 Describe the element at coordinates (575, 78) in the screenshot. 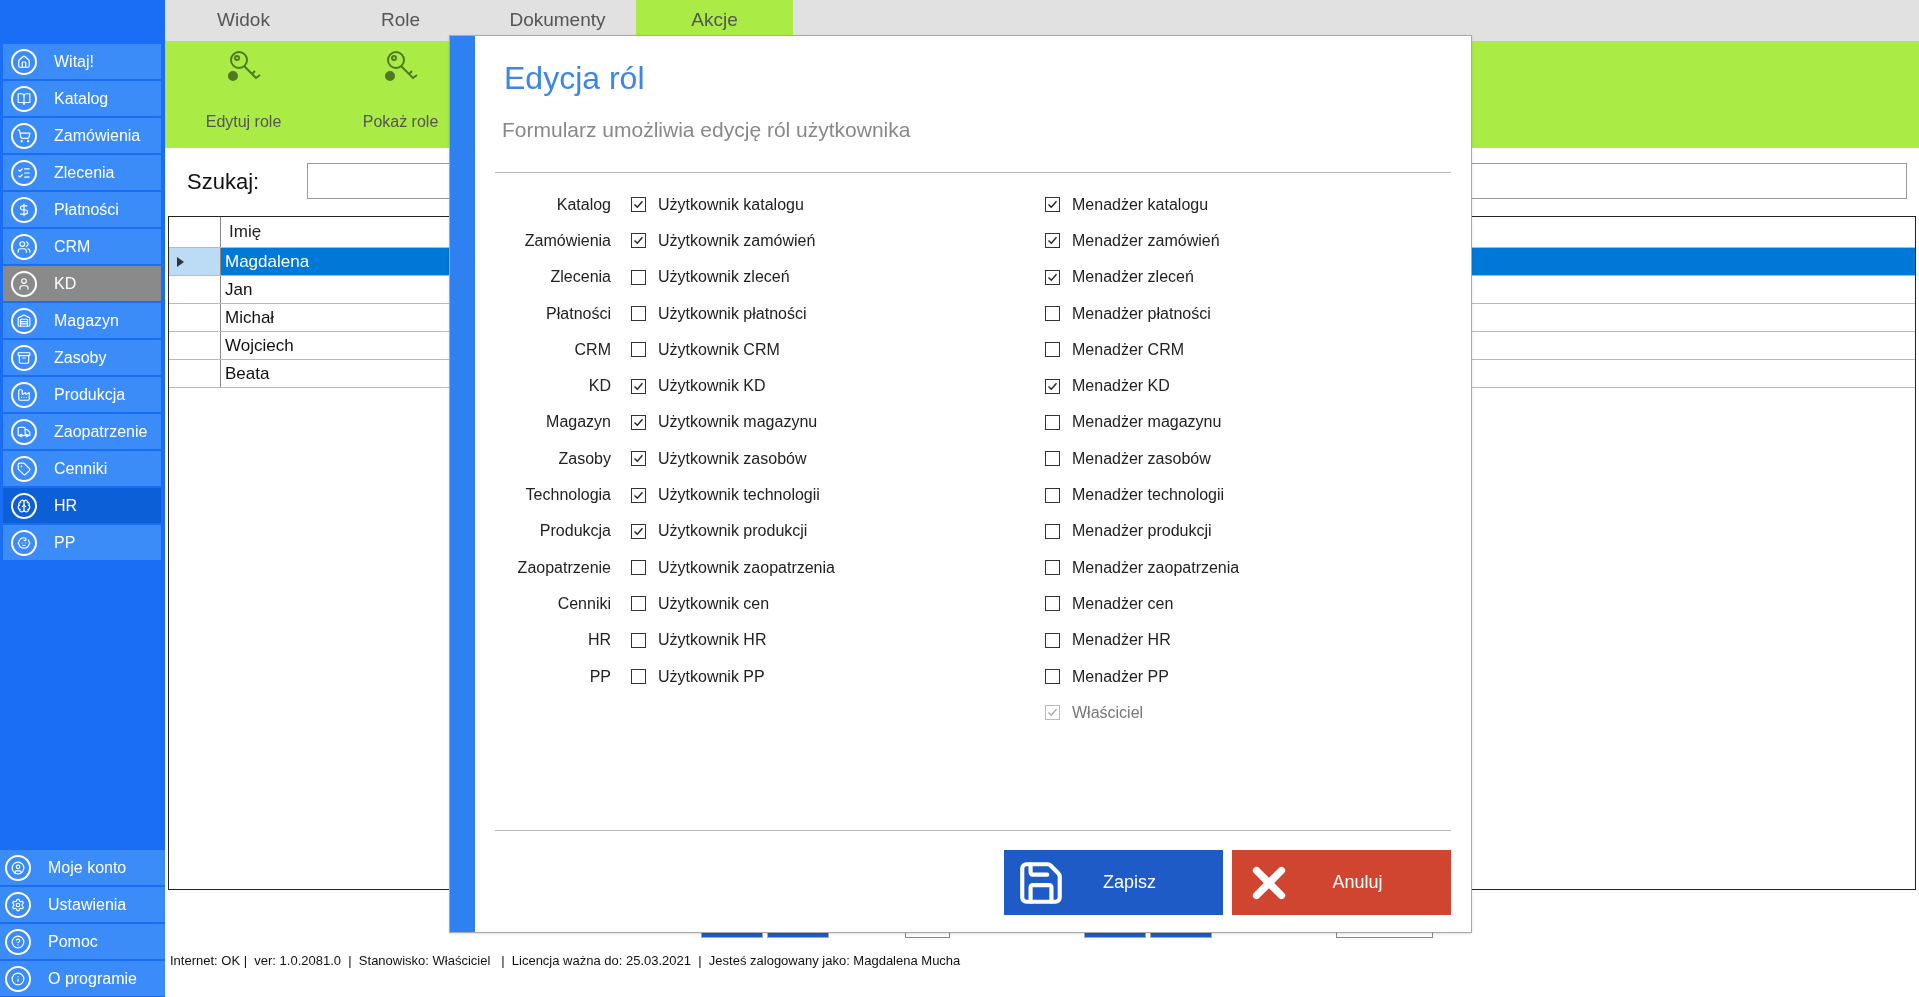

I see `dialog-title: Edycja ról` at that location.